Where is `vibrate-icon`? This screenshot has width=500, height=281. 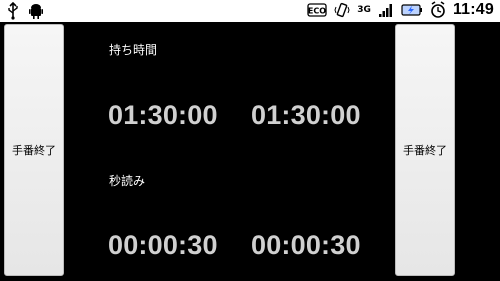 vibrate-icon is located at coordinates (342, 10).